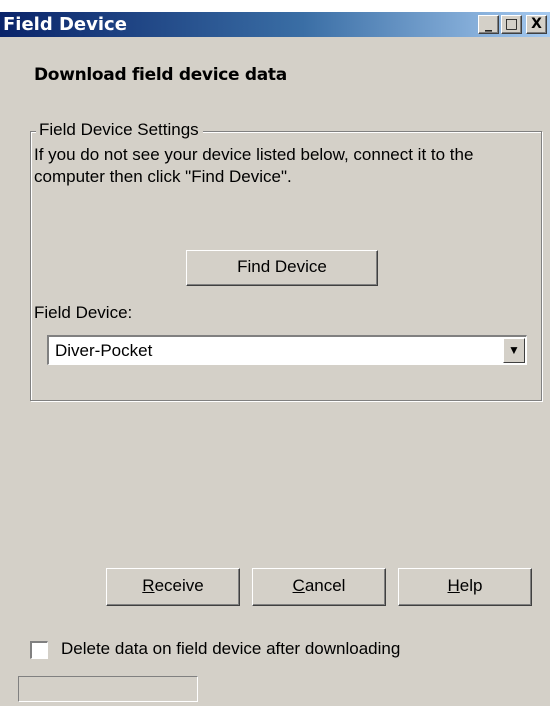  What do you see at coordinates (287, 350) in the screenshot?
I see `field-device-select: Diver-Pocket ▼` at bounding box center [287, 350].